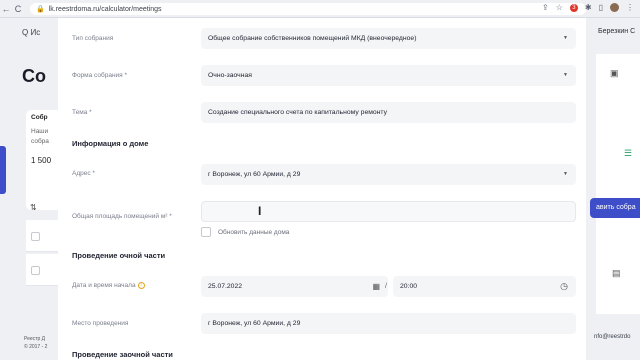  Describe the element at coordinates (3, 170) in the screenshot. I see `accent-tab` at that location.